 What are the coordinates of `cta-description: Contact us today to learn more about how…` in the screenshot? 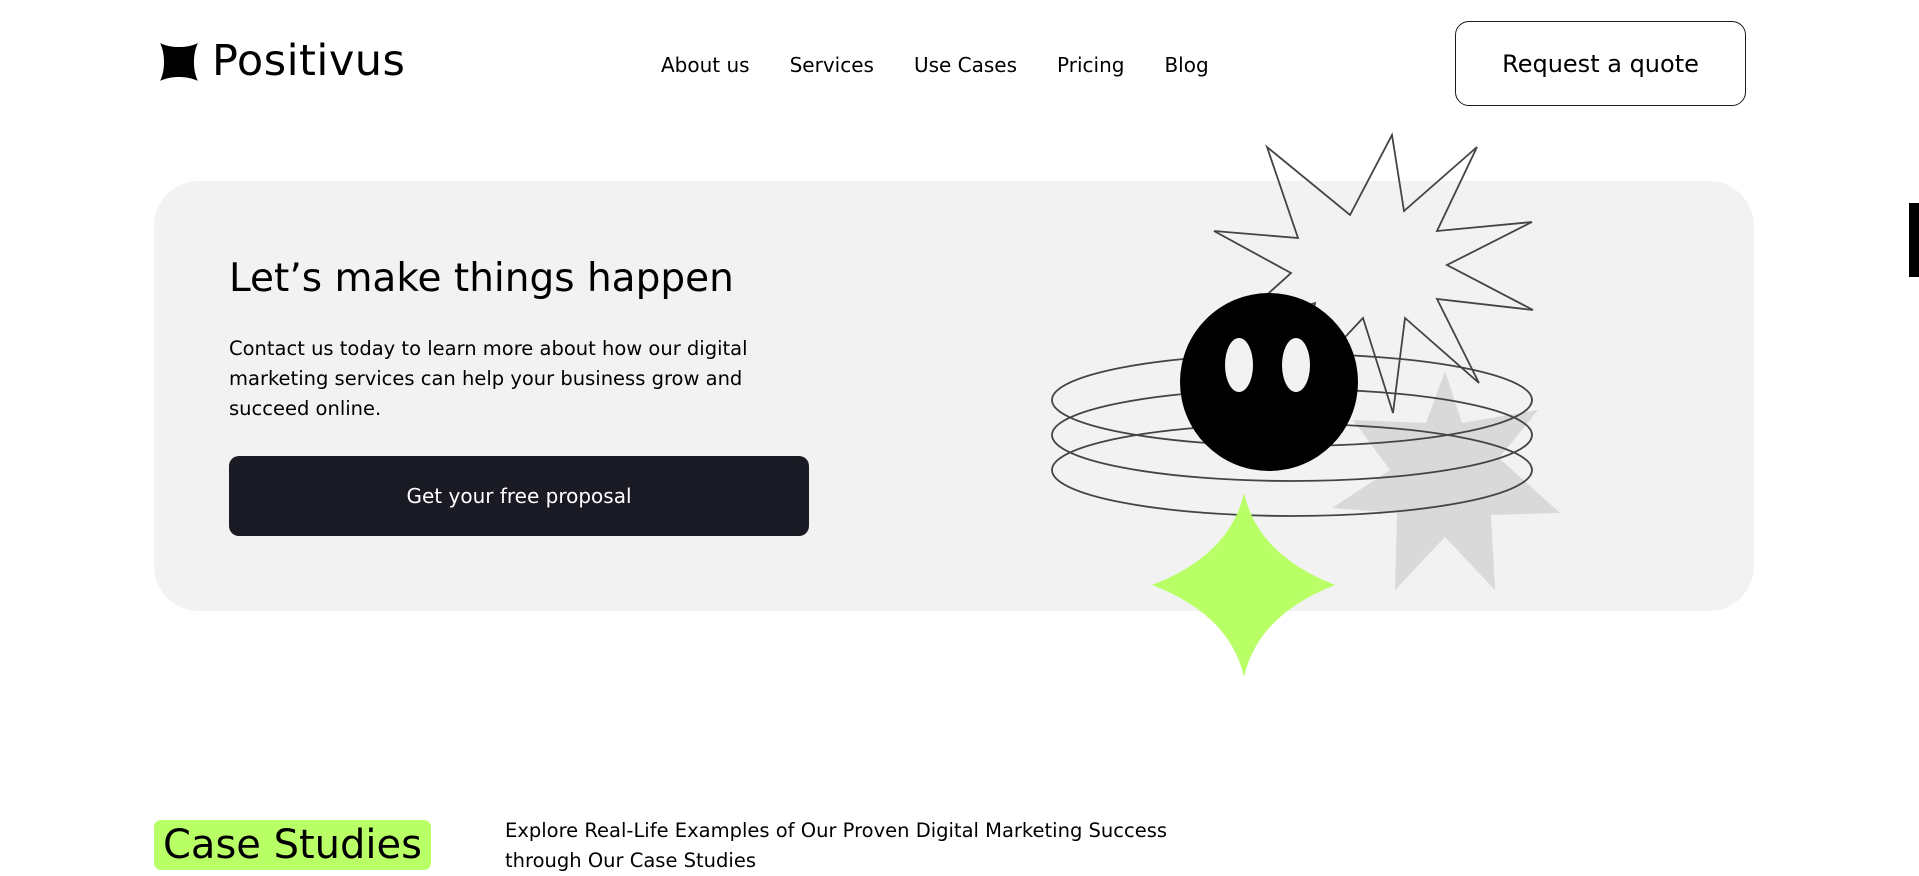 It's located at (488, 378).